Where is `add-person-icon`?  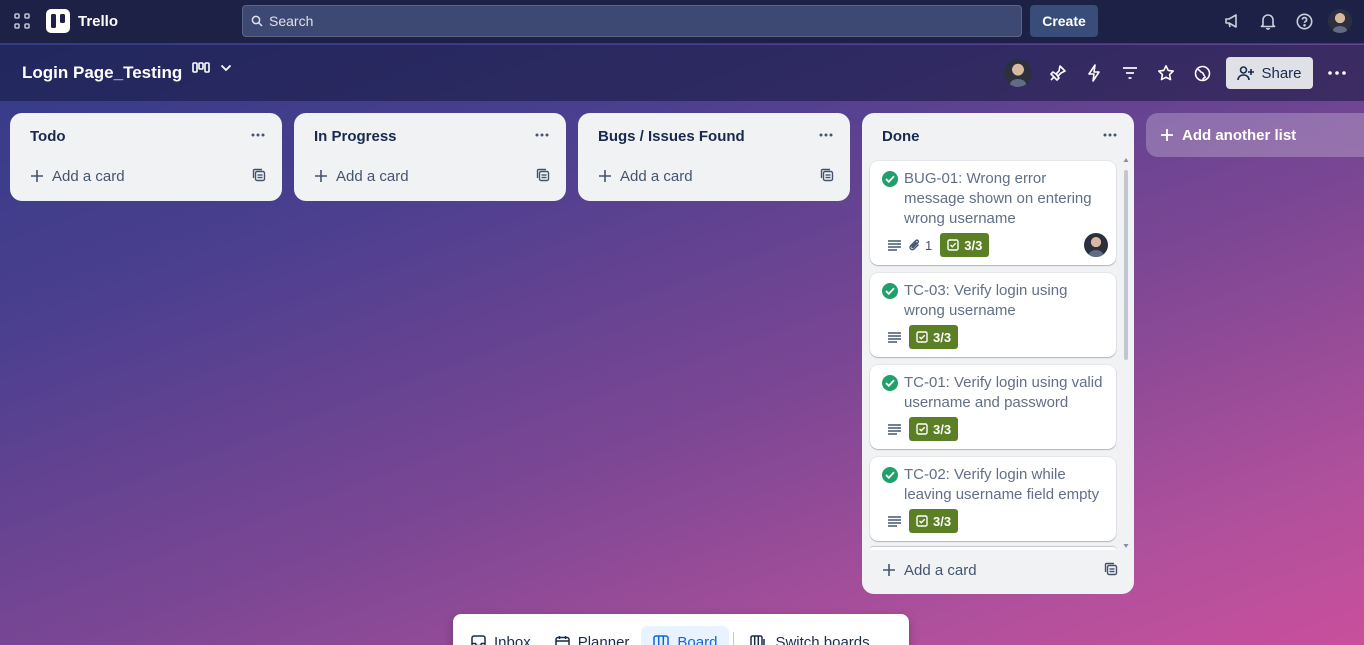 add-person-icon is located at coordinates (1246, 73).